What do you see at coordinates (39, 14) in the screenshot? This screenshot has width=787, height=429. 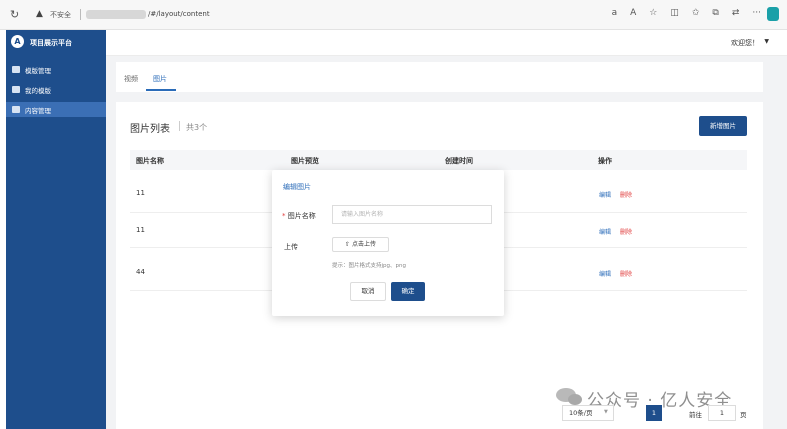 I see `warning-icon: ▲` at bounding box center [39, 14].